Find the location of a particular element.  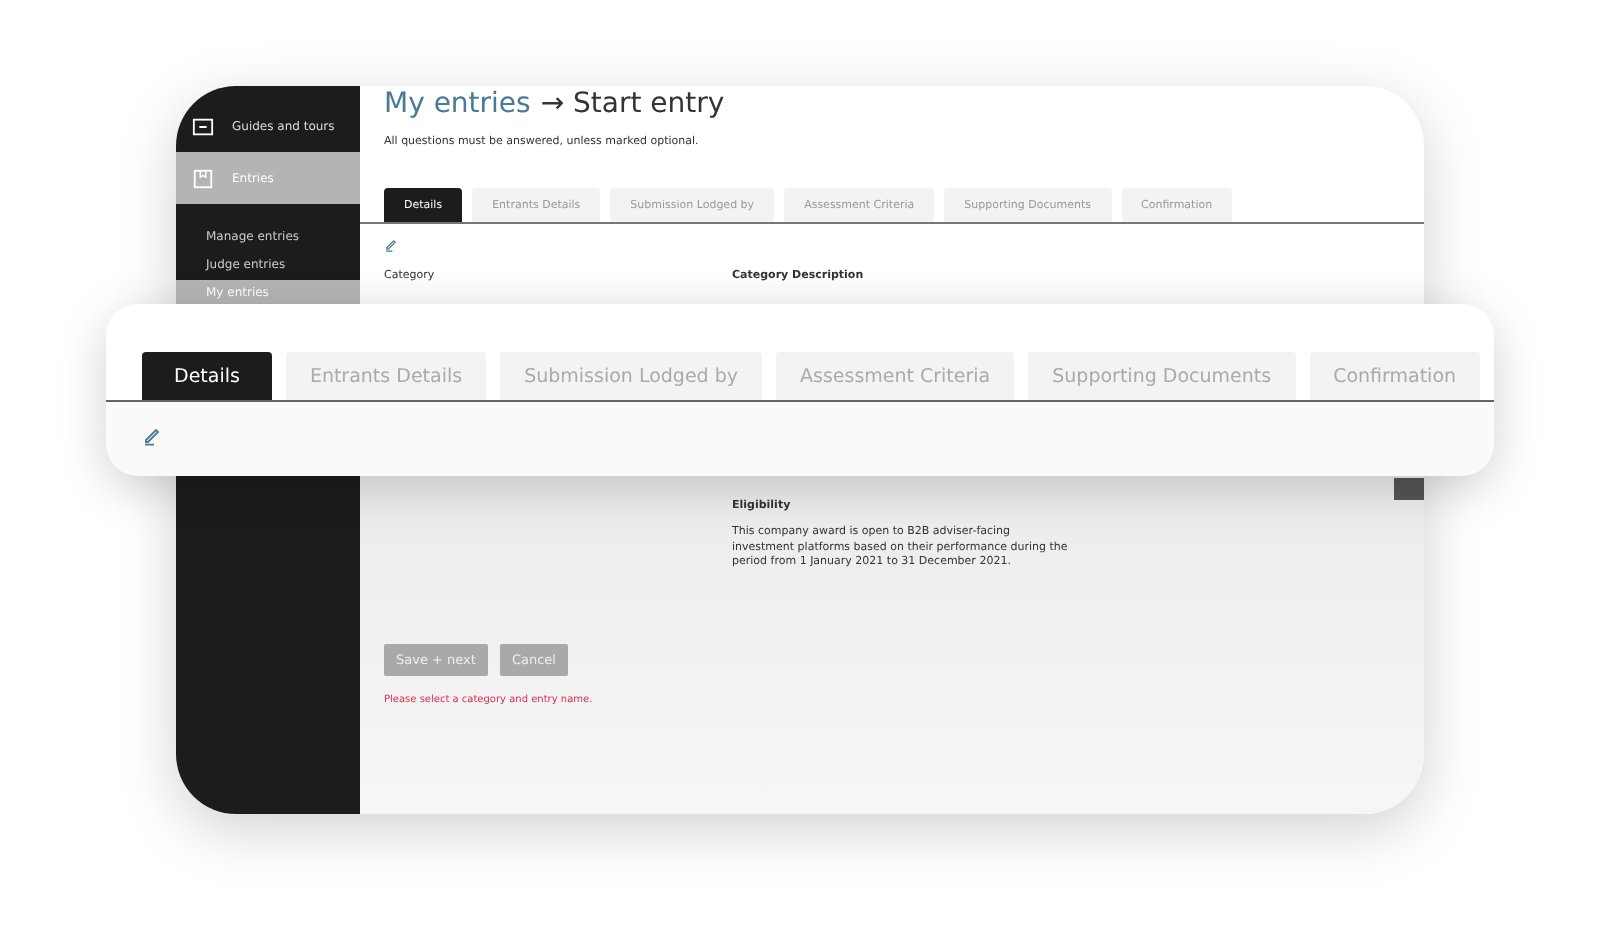

tab: Confirmation is located at coordinates (1395, 376).